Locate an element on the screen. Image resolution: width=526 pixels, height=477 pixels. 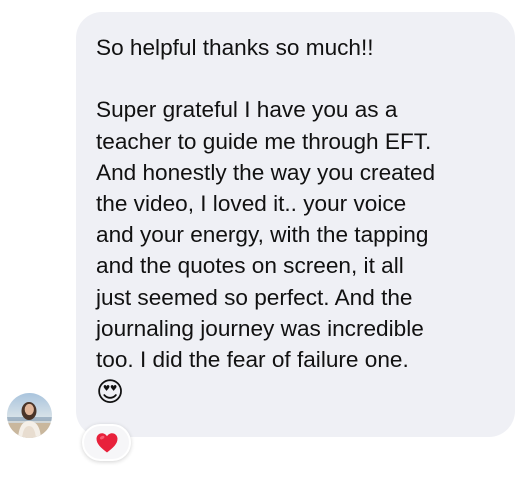
avatar-photo is located at coordinates (29, 415).